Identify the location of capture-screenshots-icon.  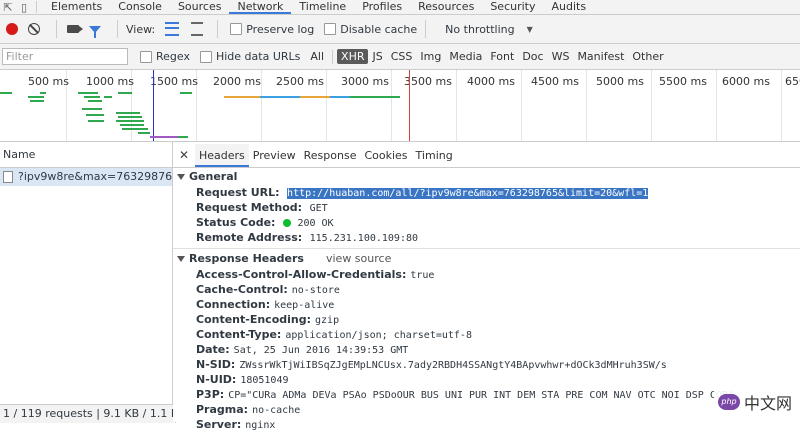
(75, 29).